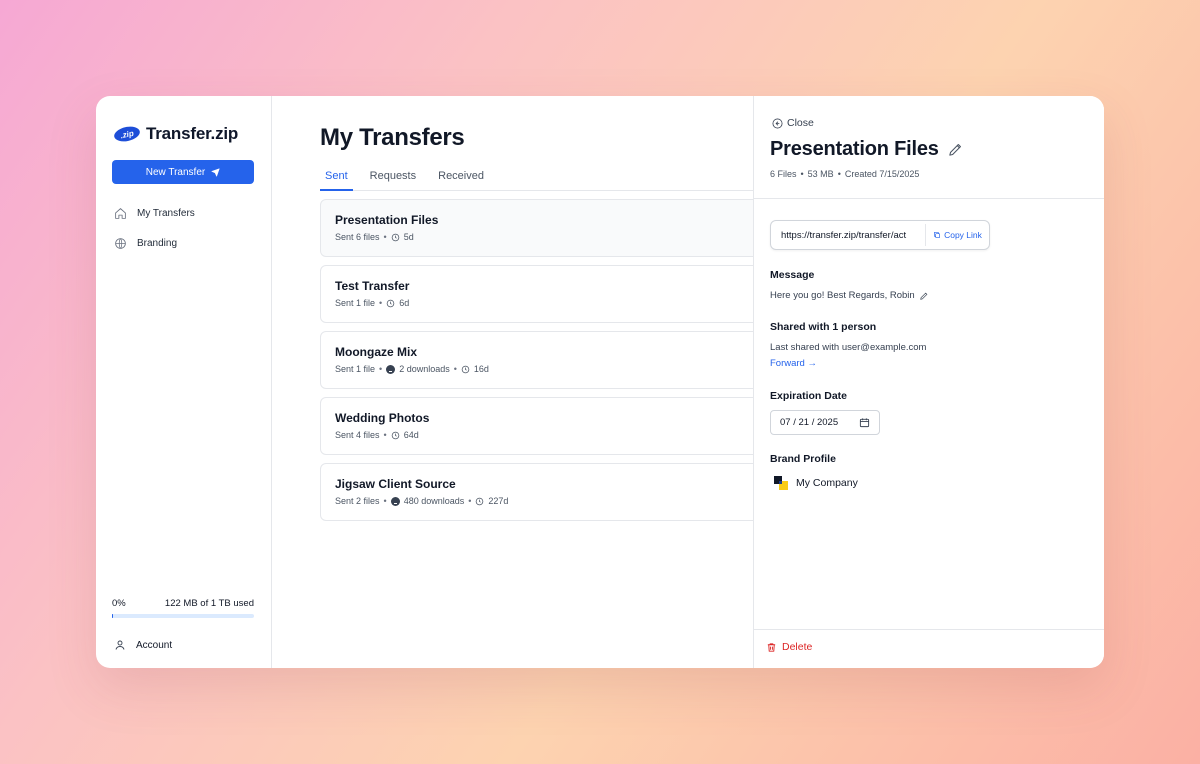 The image size is (1200, 764). I want to click on tab-received: Received, so click(461, 178).